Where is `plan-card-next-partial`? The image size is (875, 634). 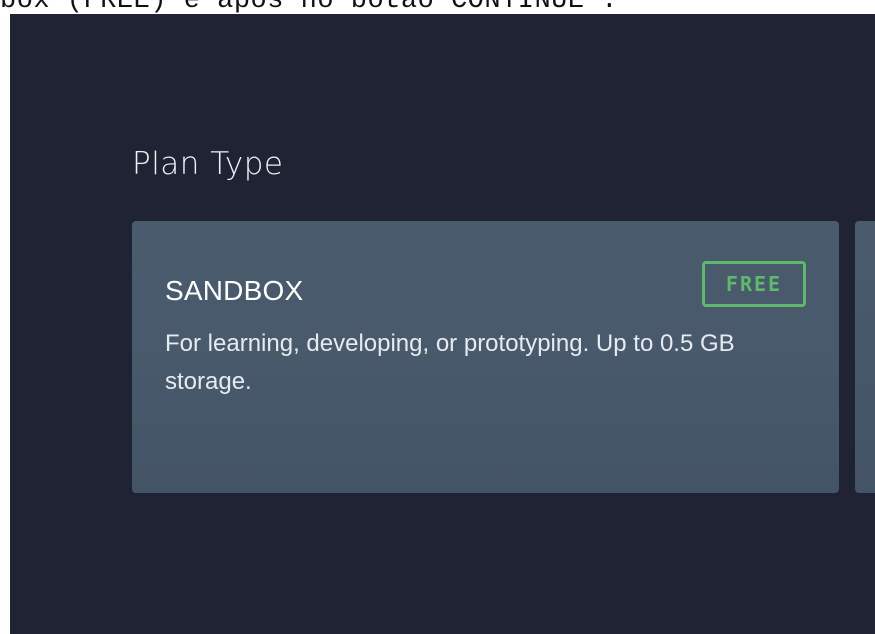 plan-card-next-partial is located at coordinates (865, 357).